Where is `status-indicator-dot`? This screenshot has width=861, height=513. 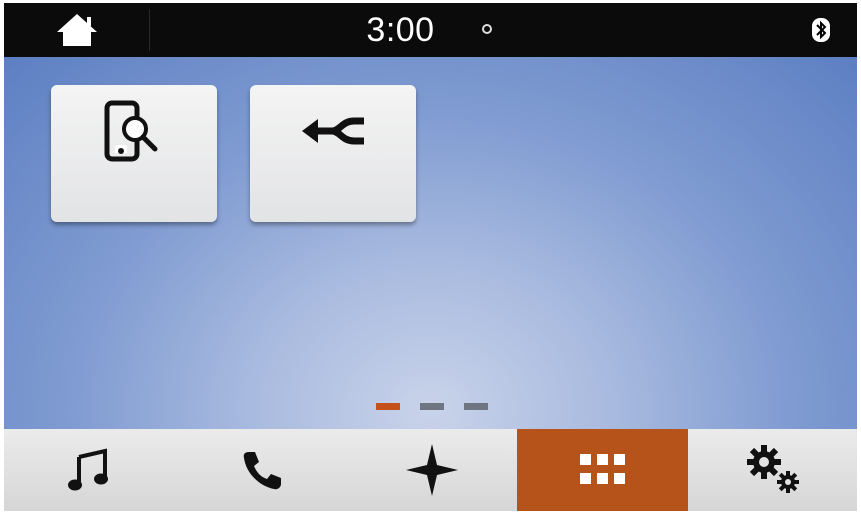
status-indicator-dot is located at coordinates (487, 29).